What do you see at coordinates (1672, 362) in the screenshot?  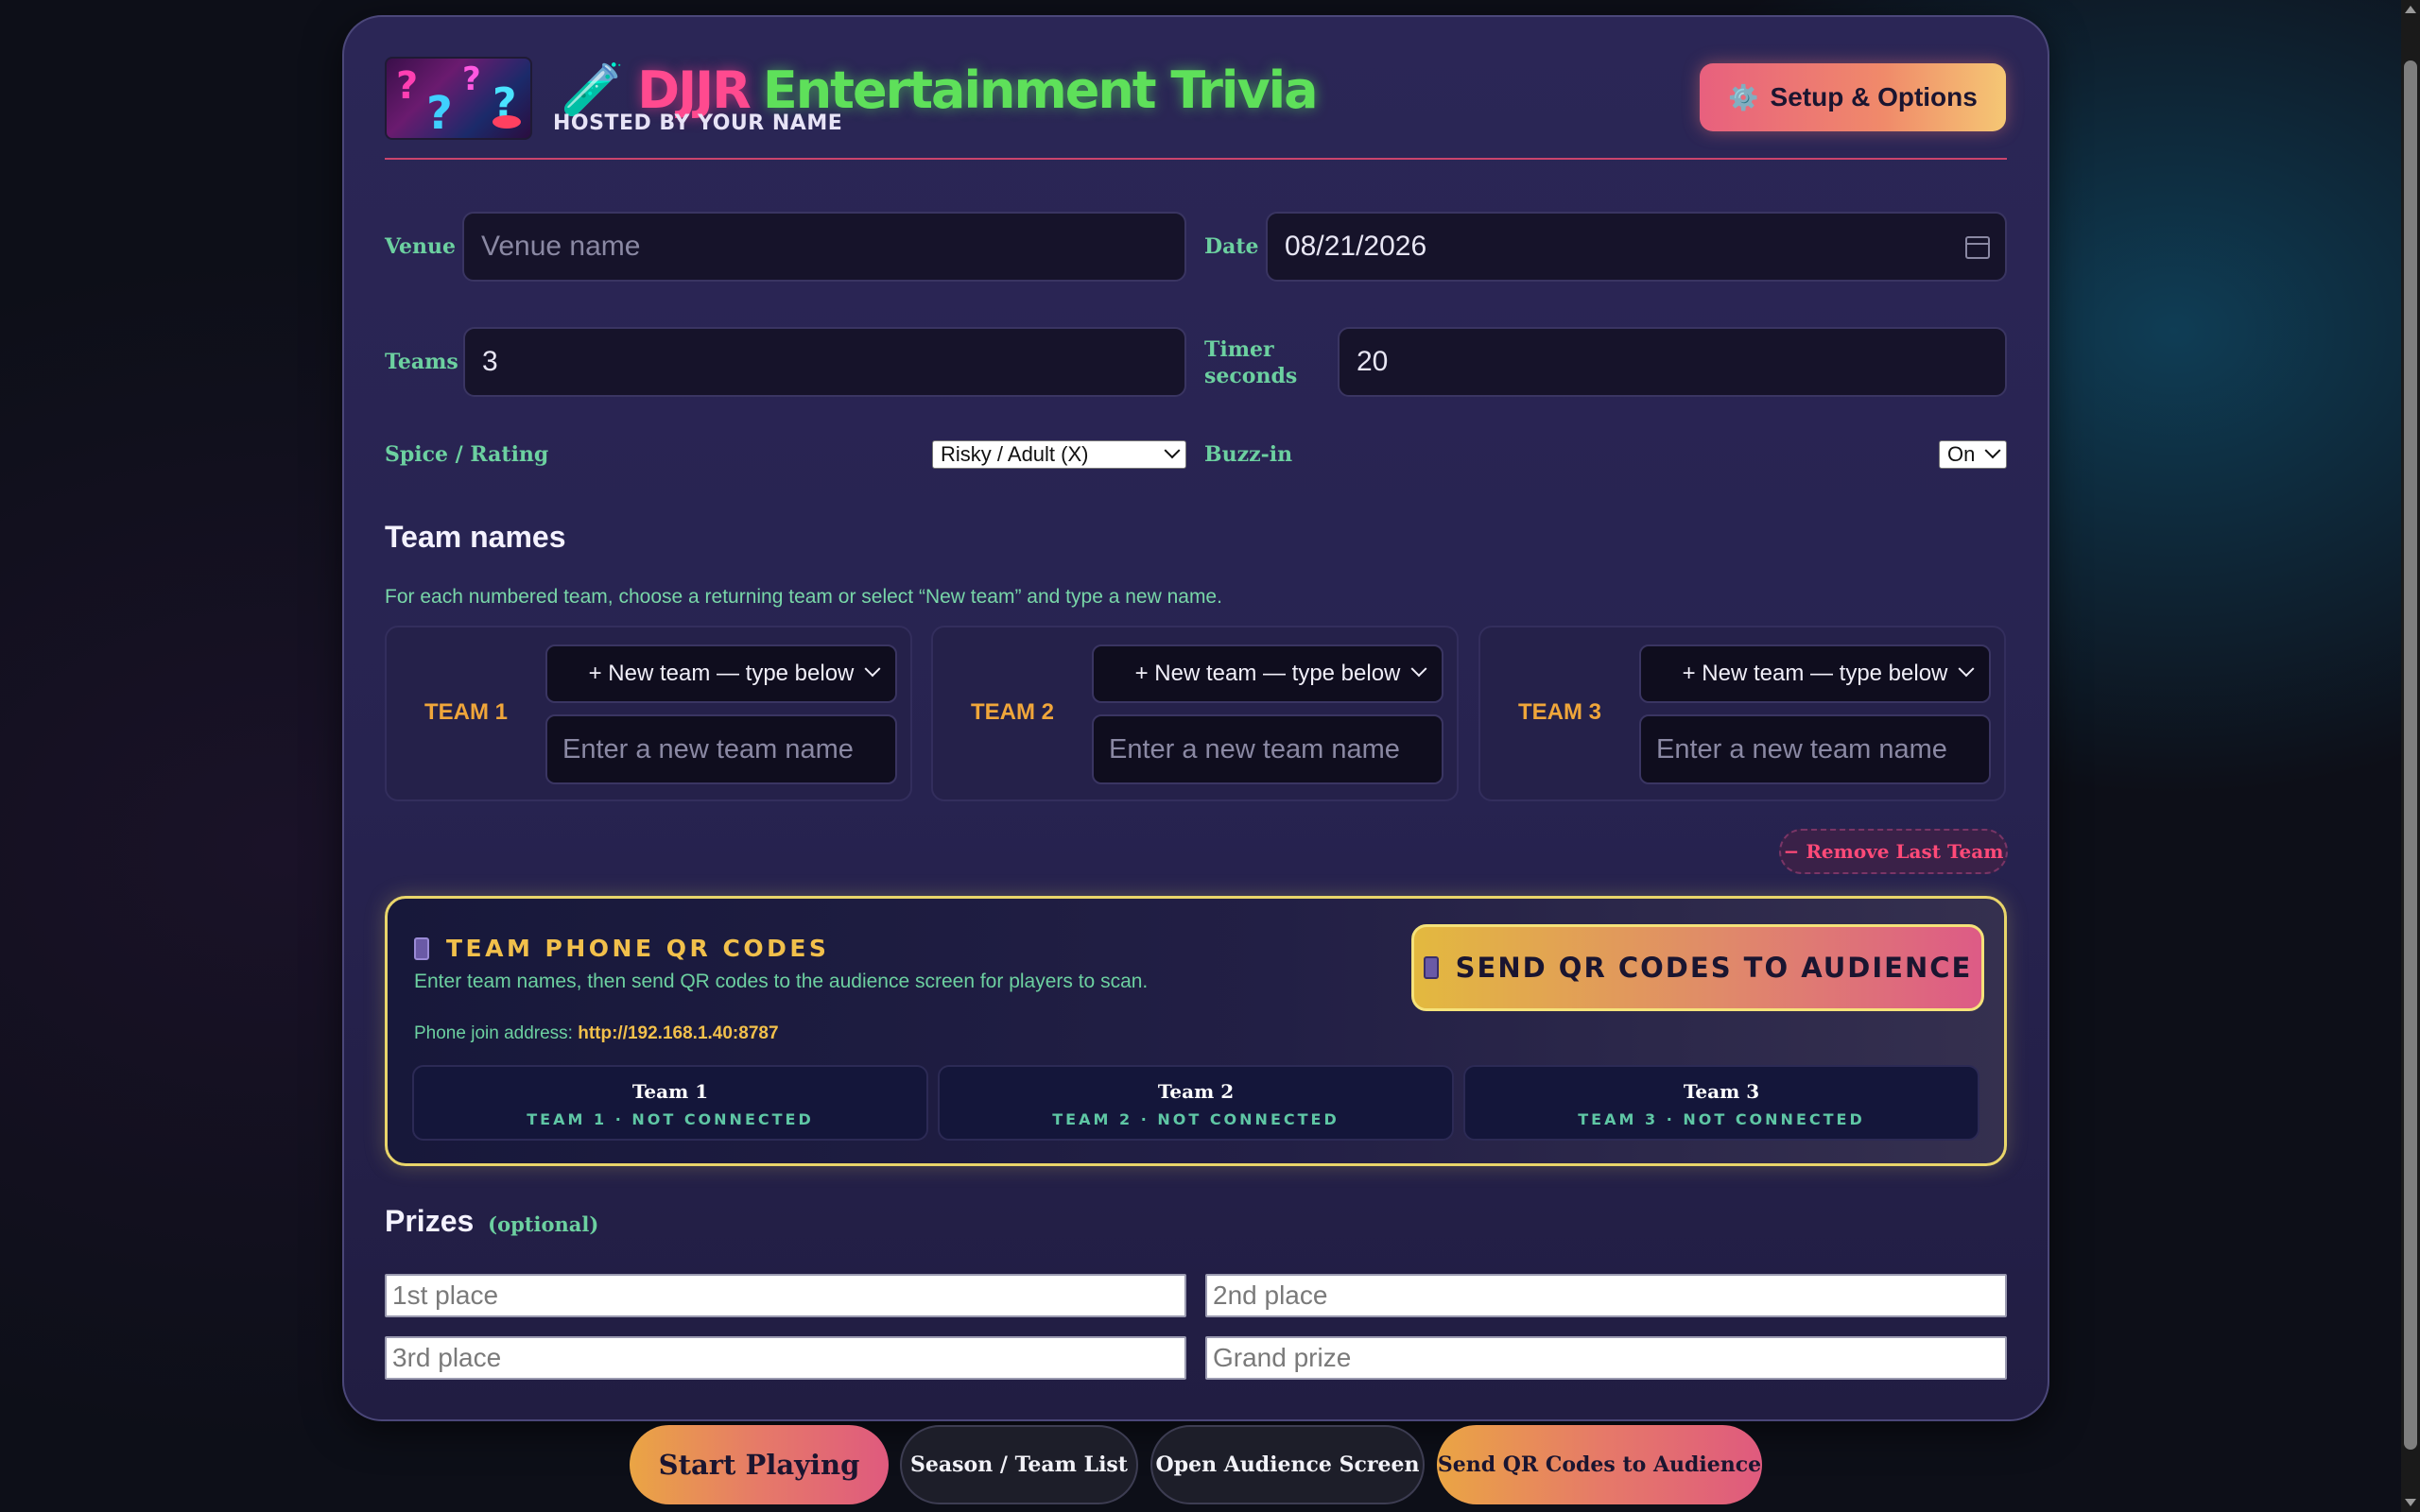 I see `timer-seconds-field: 20` at bounding box center [1672, 362].